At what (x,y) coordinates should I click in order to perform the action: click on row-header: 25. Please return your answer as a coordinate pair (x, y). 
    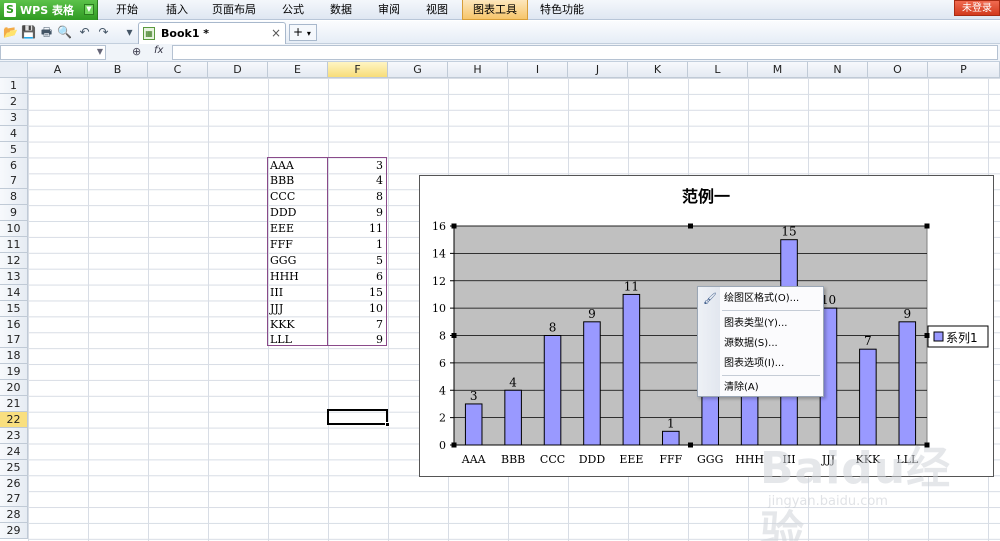
    Looking at the image, I should click on (14, 467).